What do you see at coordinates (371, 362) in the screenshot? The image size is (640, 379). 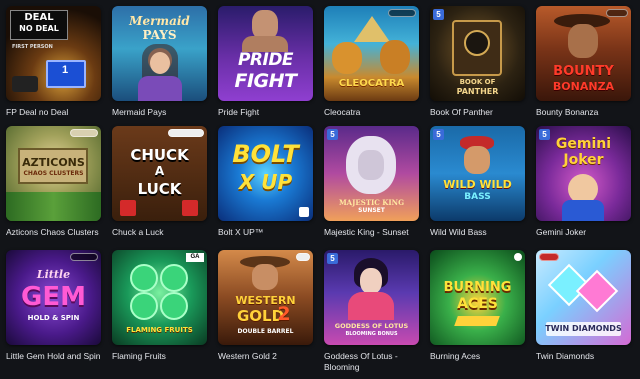 I see `game-title: Goddess Of Lotus - Blooming` at bounding box center [371, 362].